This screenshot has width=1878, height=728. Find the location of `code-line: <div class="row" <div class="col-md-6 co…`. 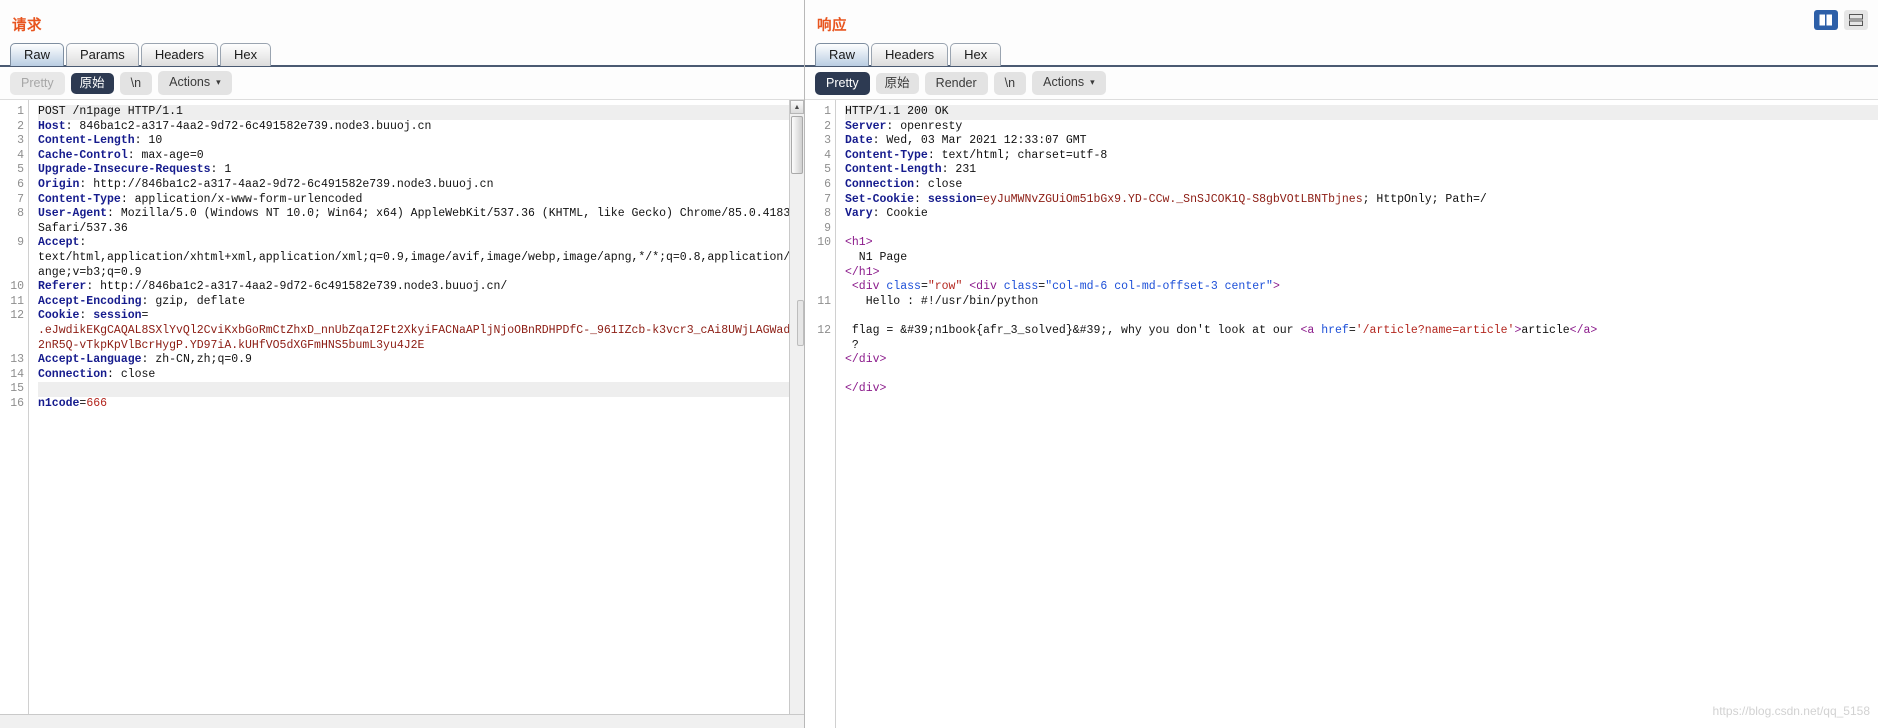

code-line: <div class="row" <div class="col-md-6 co… is located at coordinates (1361, 287).